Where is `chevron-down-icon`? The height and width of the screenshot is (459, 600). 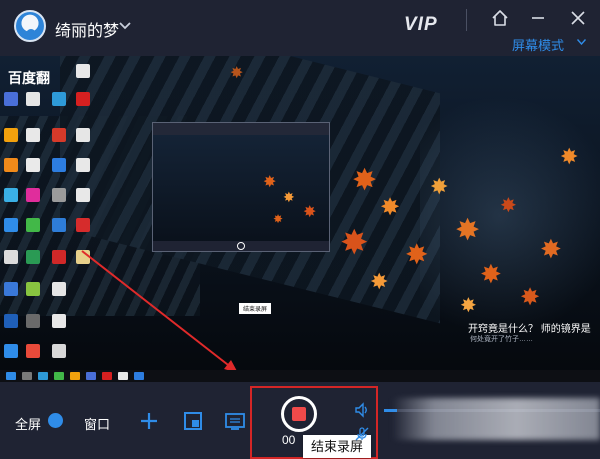 chevron-down-icon is located at coordinates (125, 26).